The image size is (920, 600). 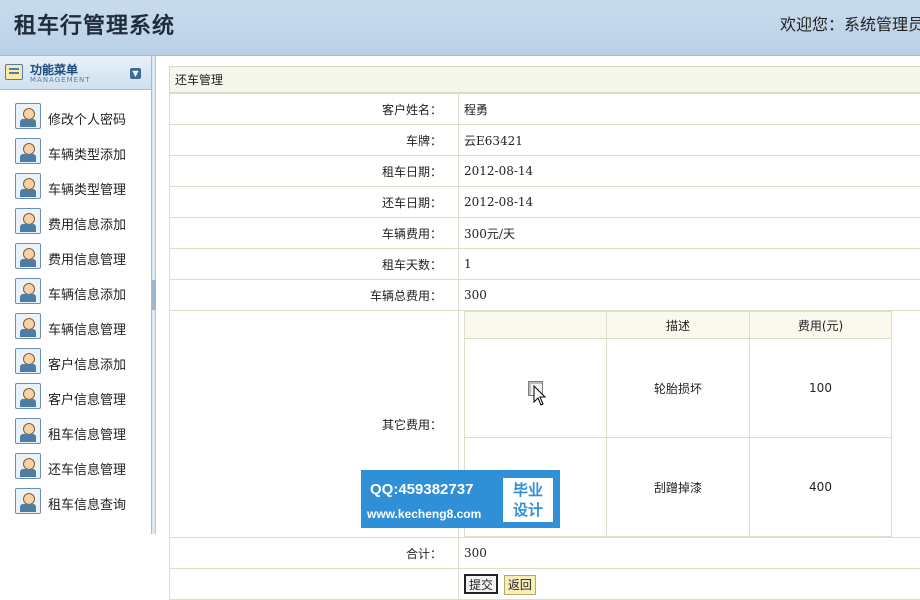 I want to click on fees-header-amount: 费用(元), so click(x=821, y=325).